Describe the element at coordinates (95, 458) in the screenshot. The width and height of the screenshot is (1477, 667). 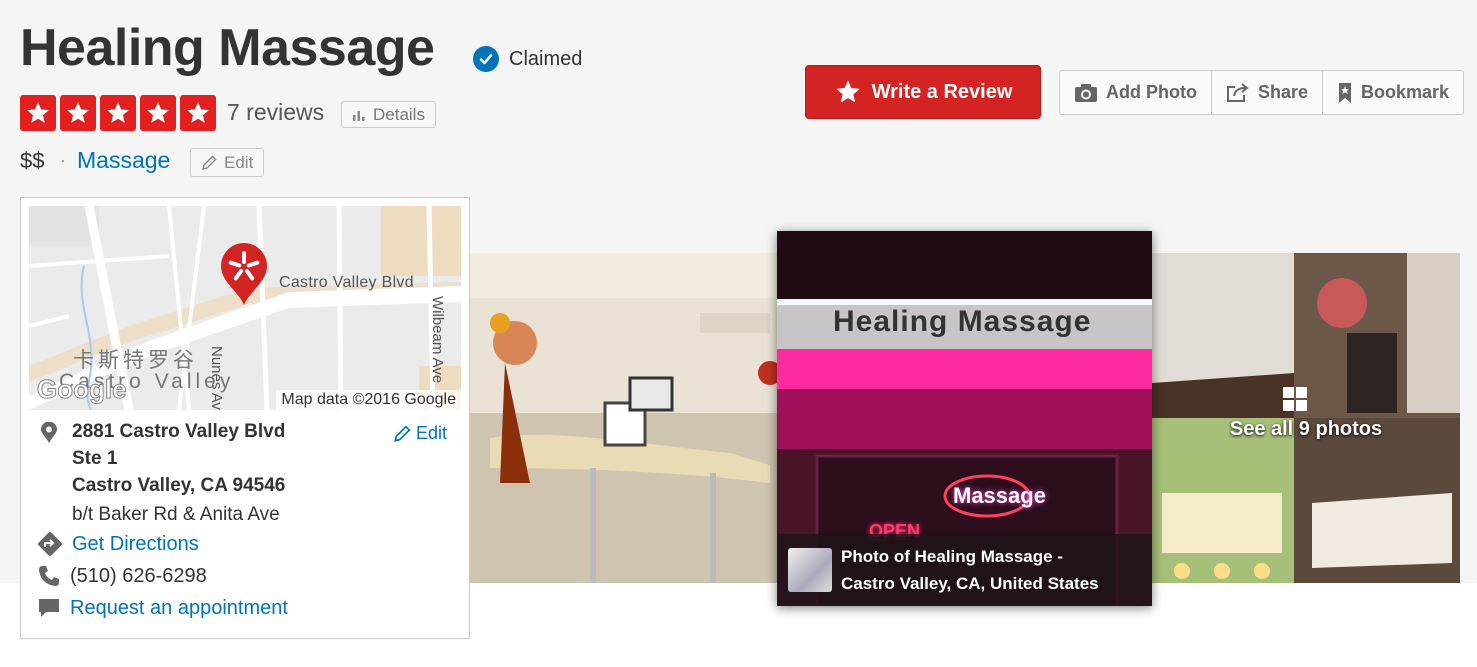
I see `address-line-2: Ste 1` at that location.